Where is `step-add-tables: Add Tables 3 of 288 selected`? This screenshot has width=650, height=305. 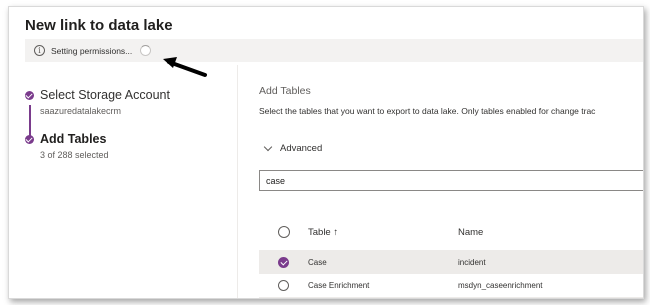 step-add-tables: Add Tables 3 of 288 selected is located at coordinates (67, 146).